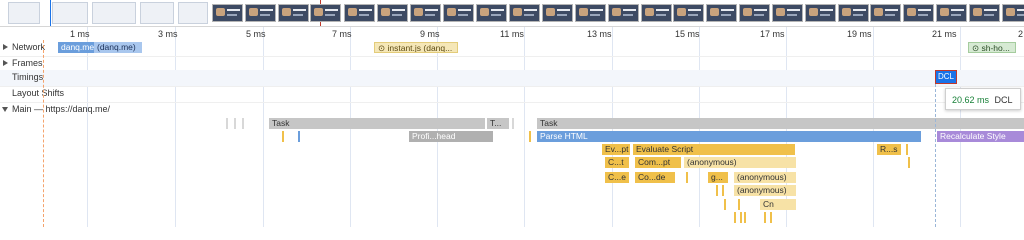 Image resolution: width=1024 pixels, height=240 pixels. What do you see at coordinates (299, 136) in the screenshot?
I see `parse-sliver` at bounding box center [299, 136].